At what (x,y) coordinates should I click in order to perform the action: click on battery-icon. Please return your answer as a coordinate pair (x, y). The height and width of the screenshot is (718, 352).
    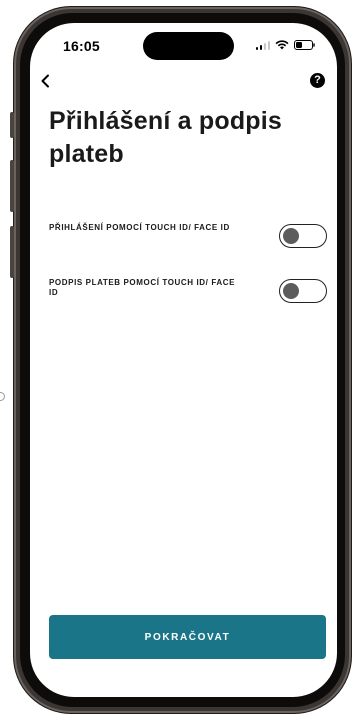
    Looking at the image, I should click on (304, 45).